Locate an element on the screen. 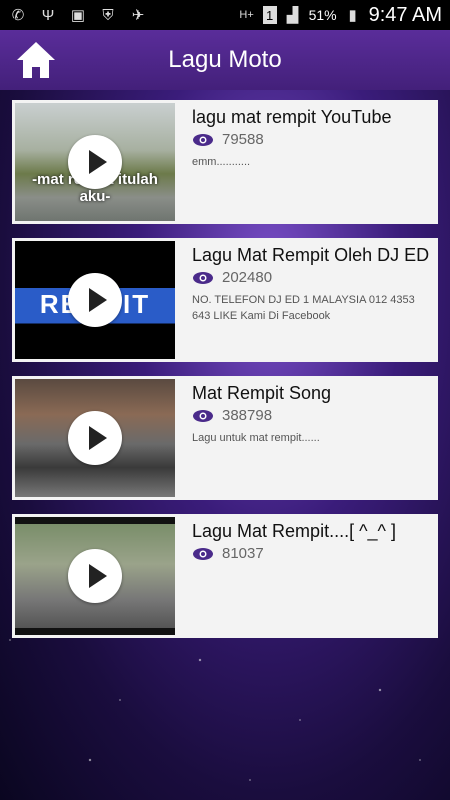  video-thumbnail: REMPIT is located at coordinates (95, 300).